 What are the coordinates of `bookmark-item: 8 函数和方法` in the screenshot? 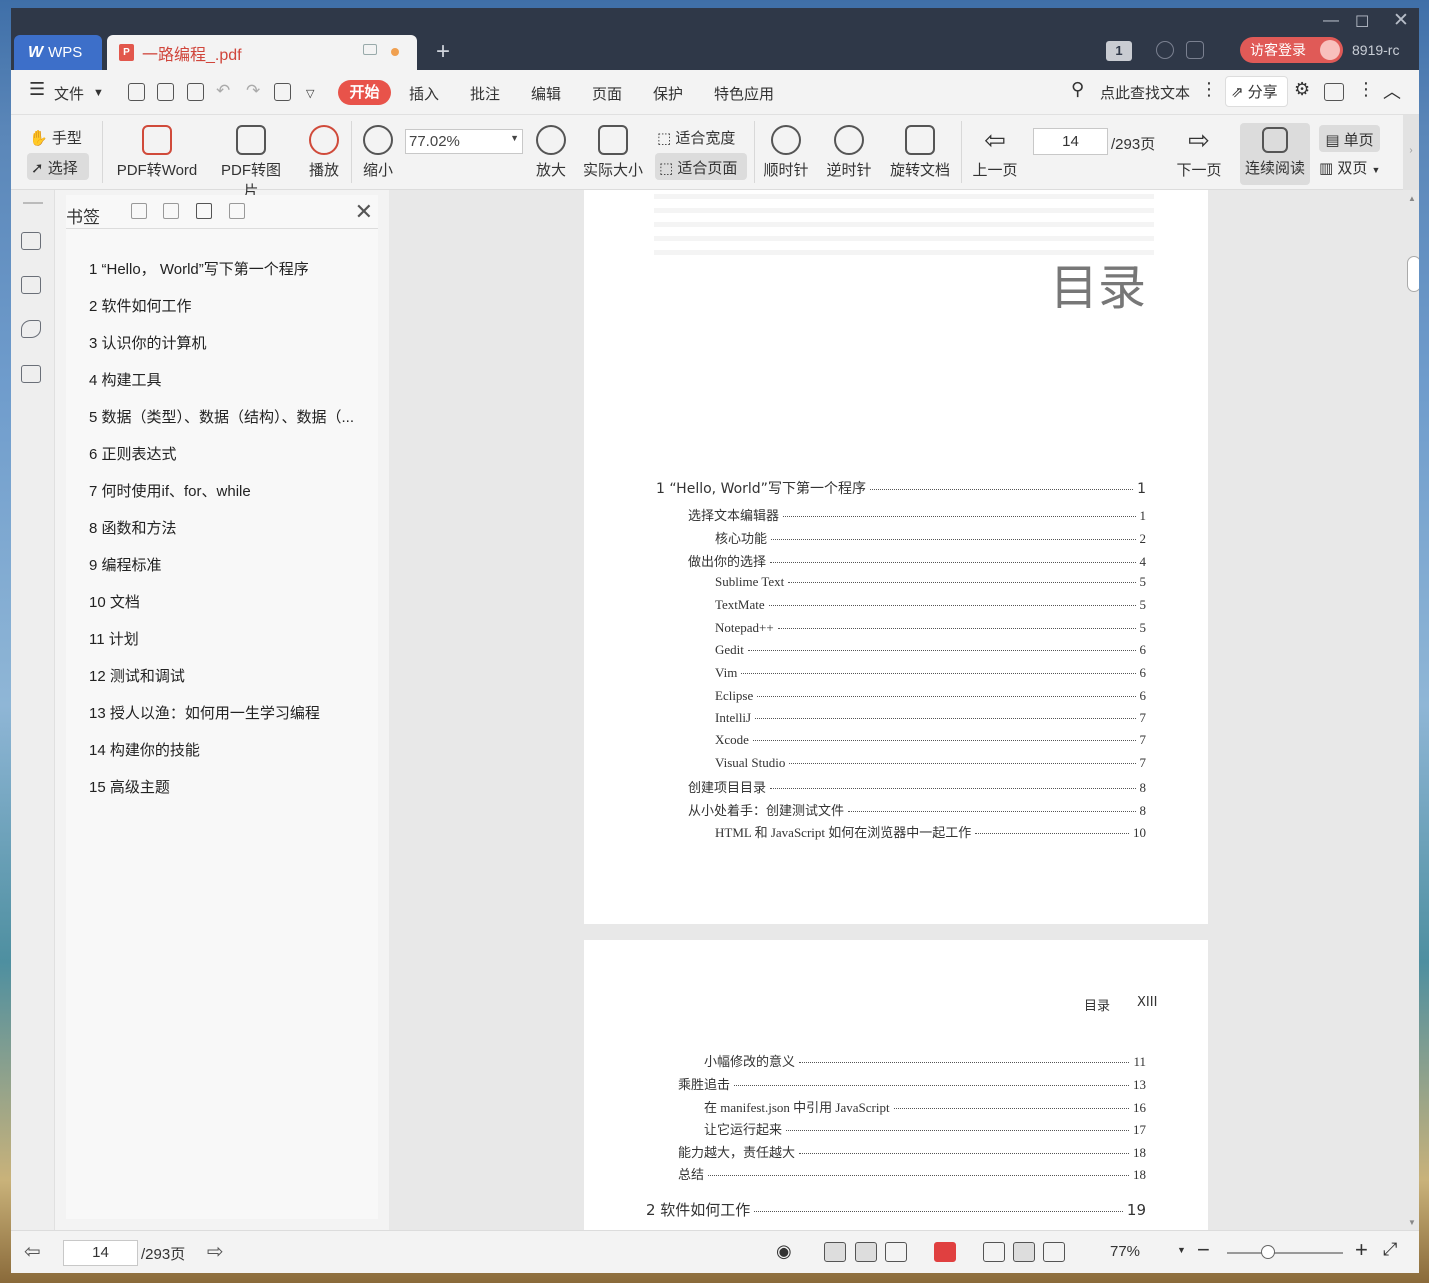 It's located at (133, 527).